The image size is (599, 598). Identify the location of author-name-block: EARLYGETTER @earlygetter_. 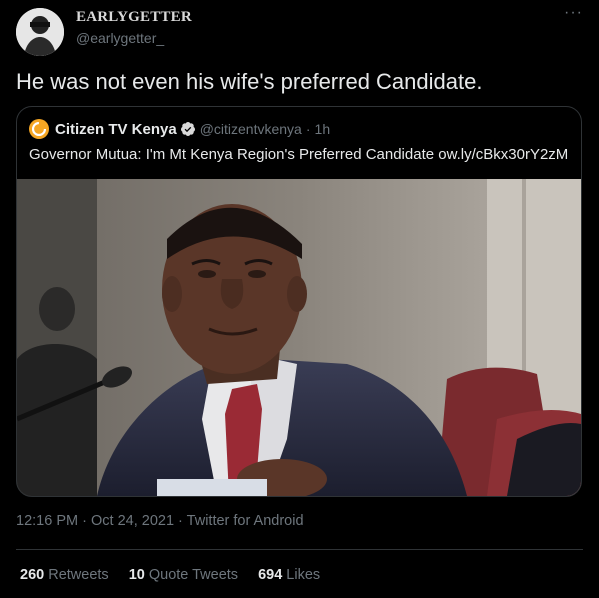
(134, 27).